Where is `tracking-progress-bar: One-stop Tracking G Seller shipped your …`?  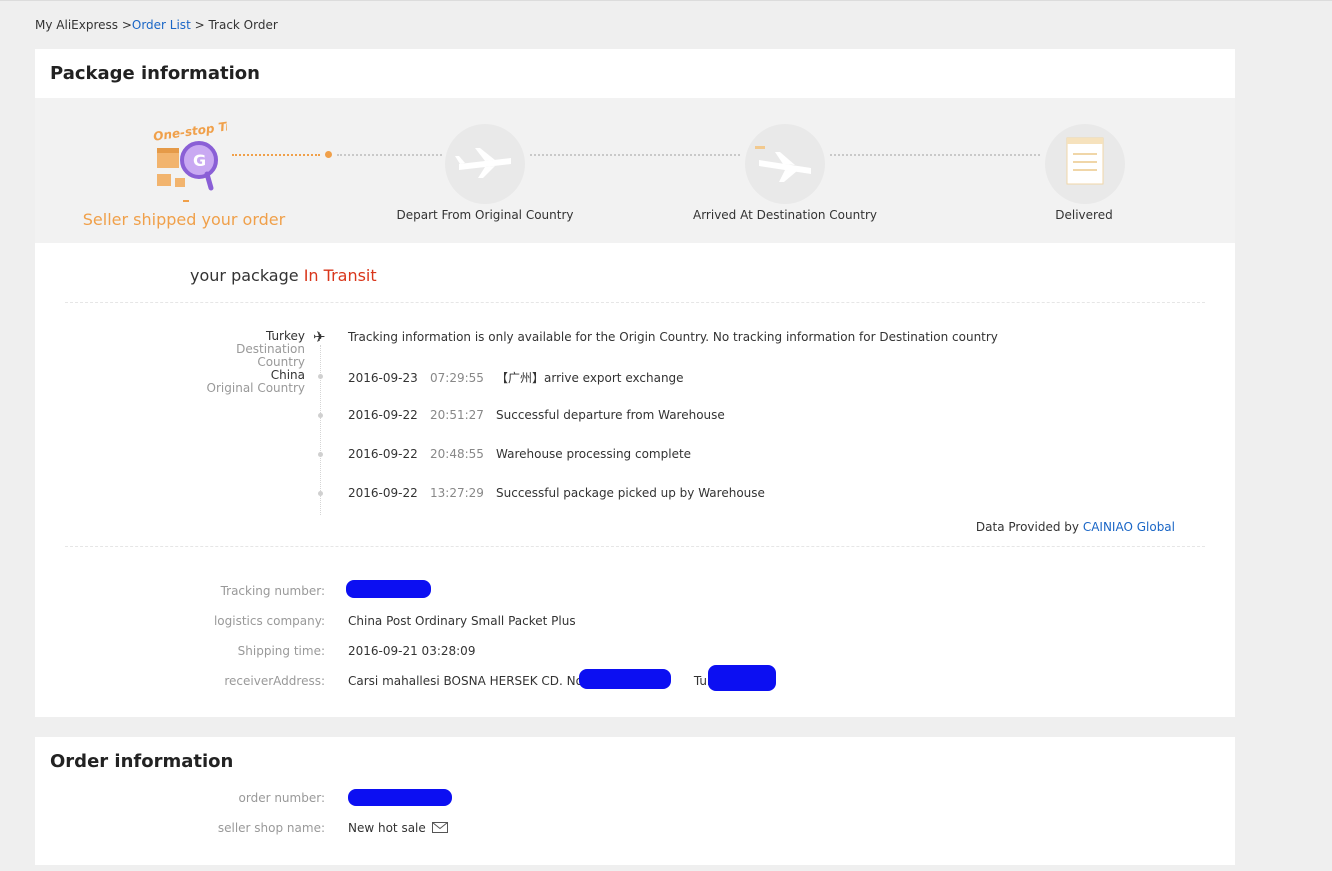
tracking-progress-bar: One-stop Tracking G Seller shipped your … is located at coordinates (635, 170).